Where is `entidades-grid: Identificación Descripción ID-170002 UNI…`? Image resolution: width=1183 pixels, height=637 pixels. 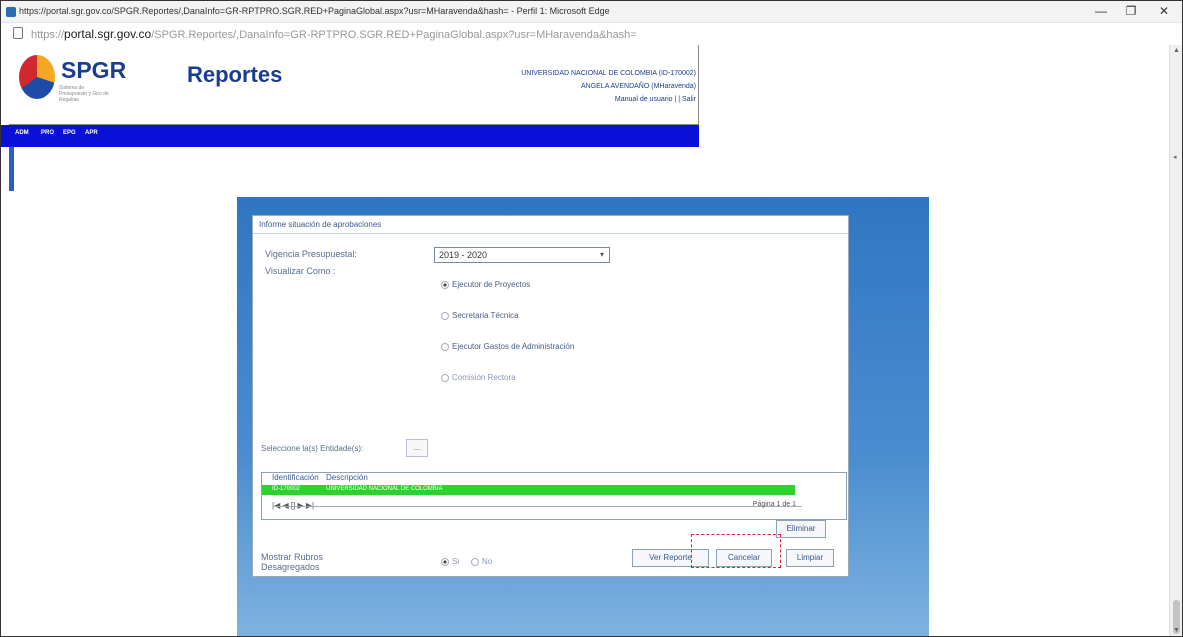 entidades-grid: Identificación Descripción ID-170002 UNI… is located at coordinates (554, 496).